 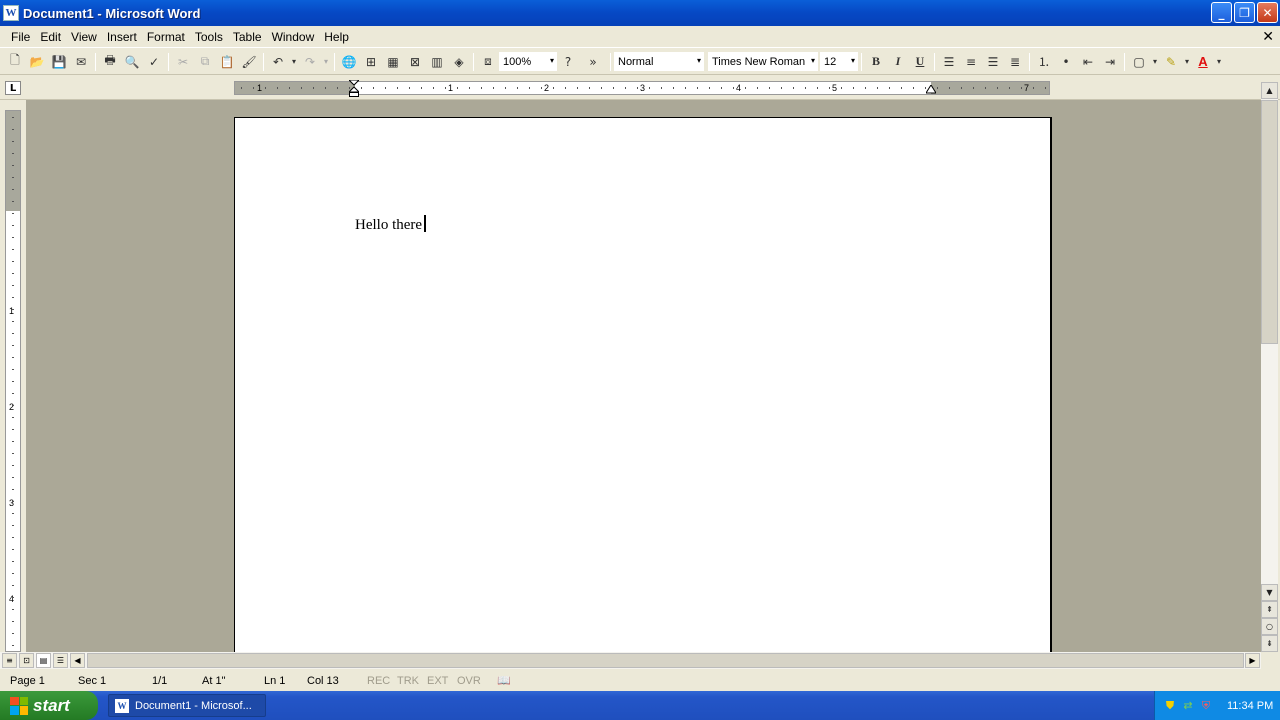 What do you see at coordinates (640, 13) in the screenshot?
I see `title-bar: W Document1 - Microsoft Word _ ❐ ✕` at bounding box center [640, 13].